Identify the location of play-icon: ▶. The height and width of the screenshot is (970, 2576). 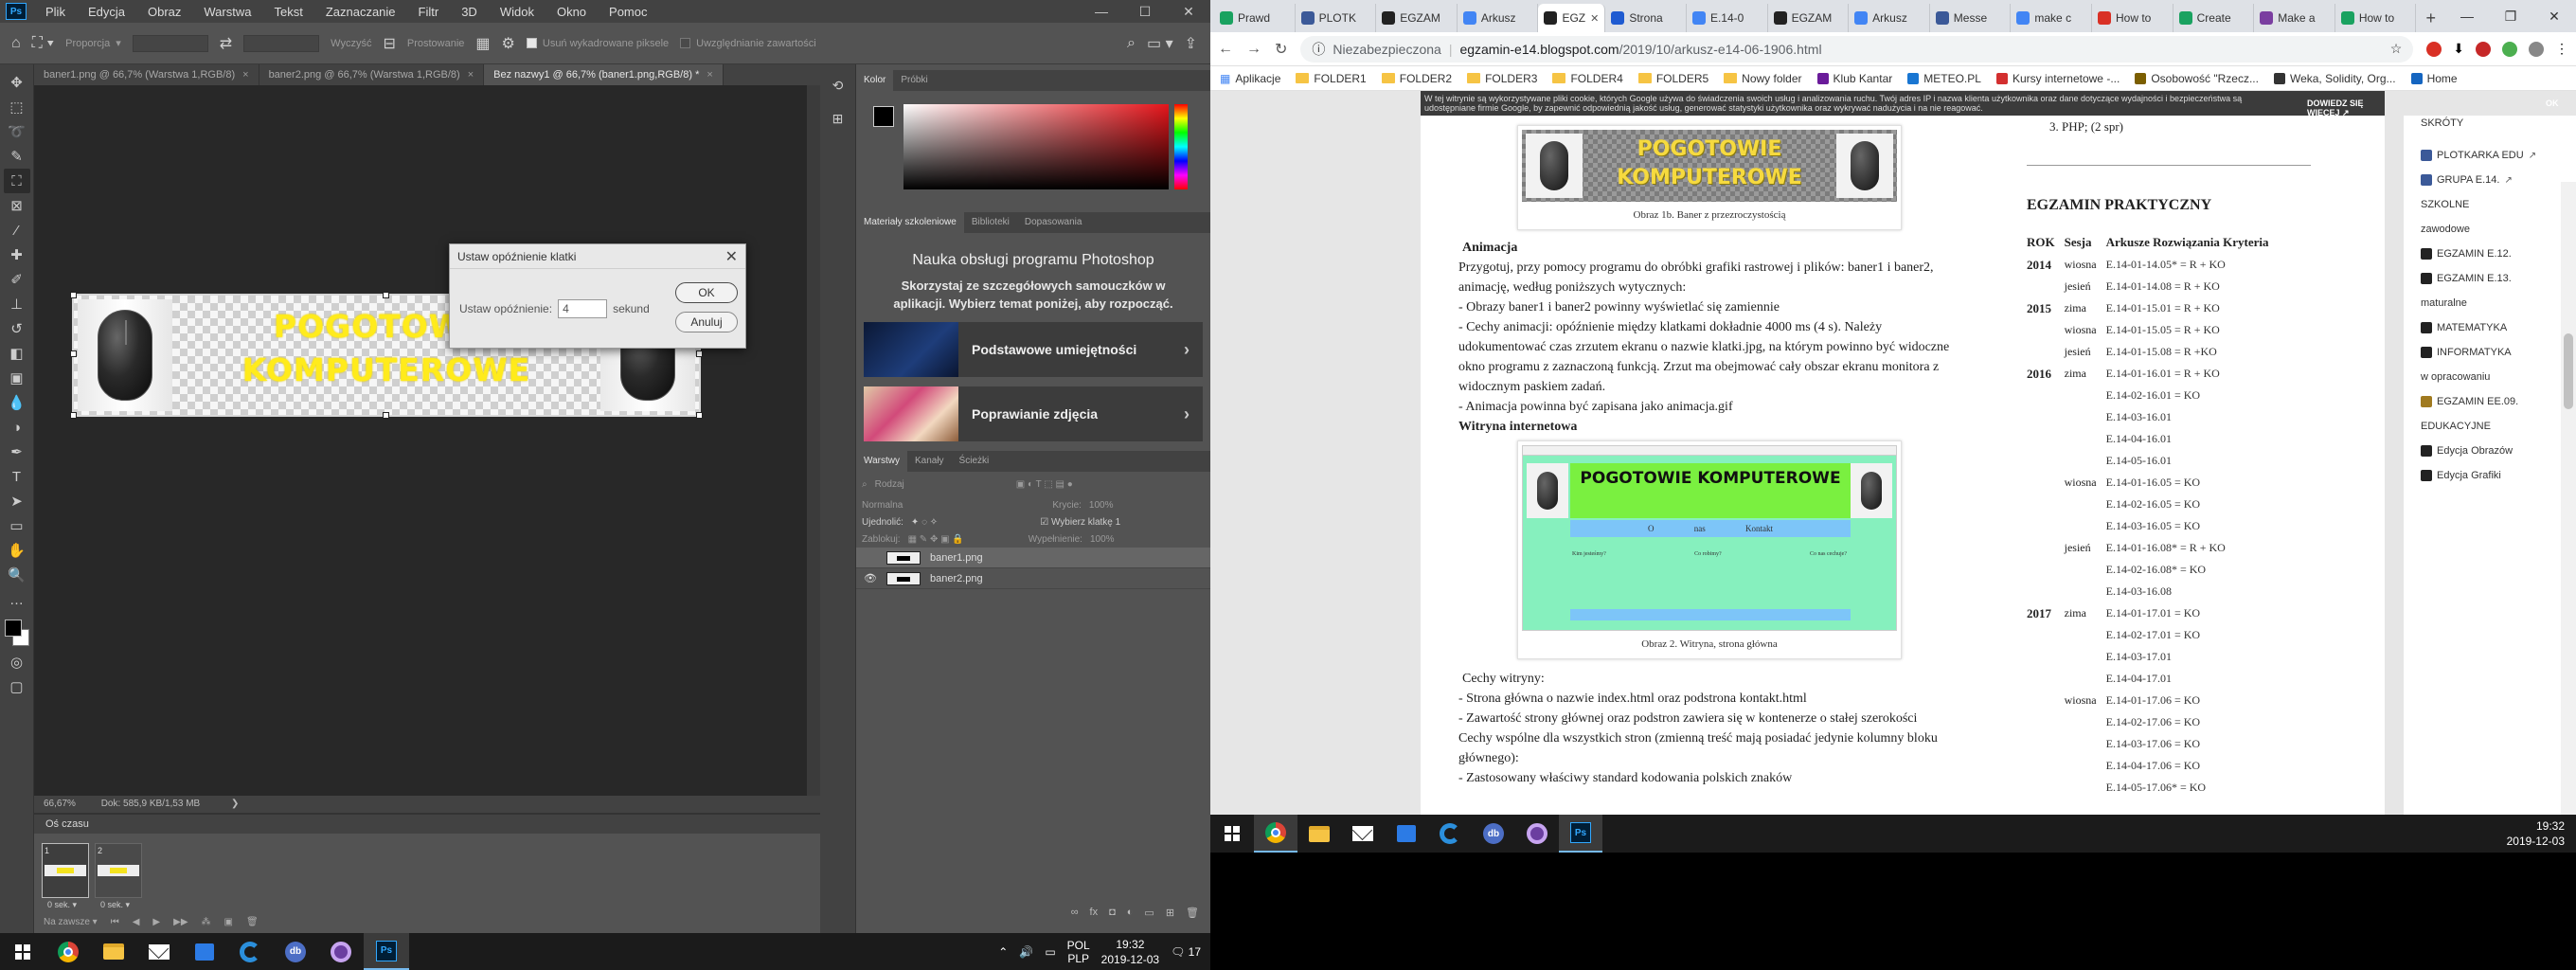
(156, 922).